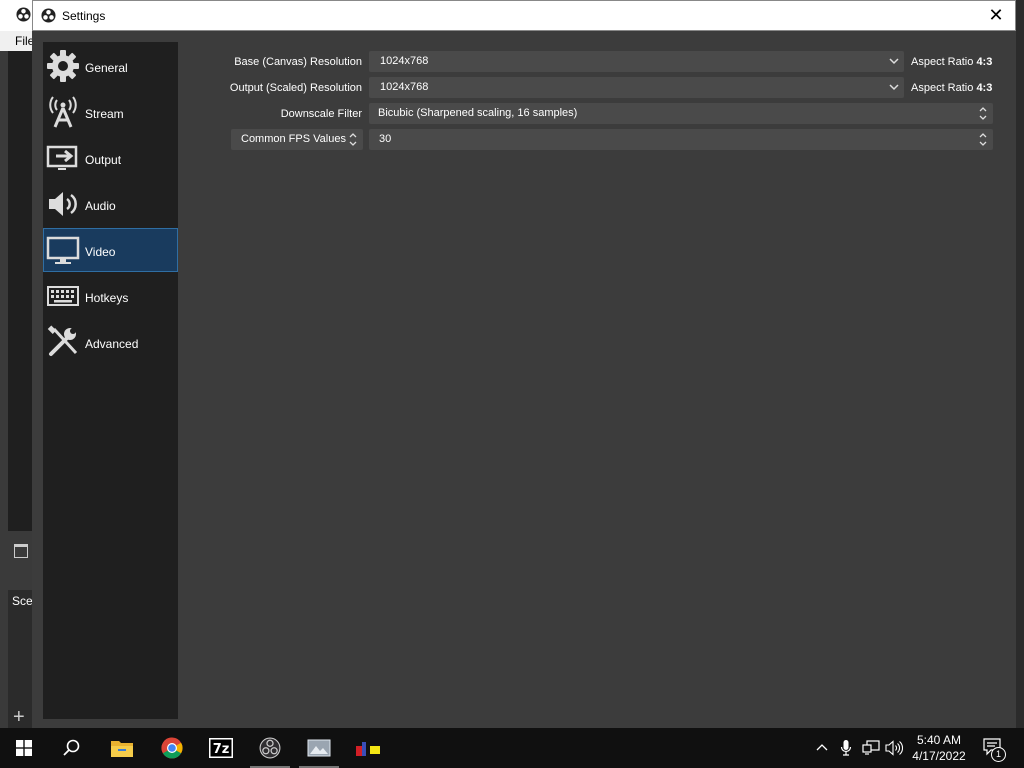 The height and width of the screenshot is (768, 1024). I want to click on fps-type-combobox: Common FPS Values, so click(297, 139).